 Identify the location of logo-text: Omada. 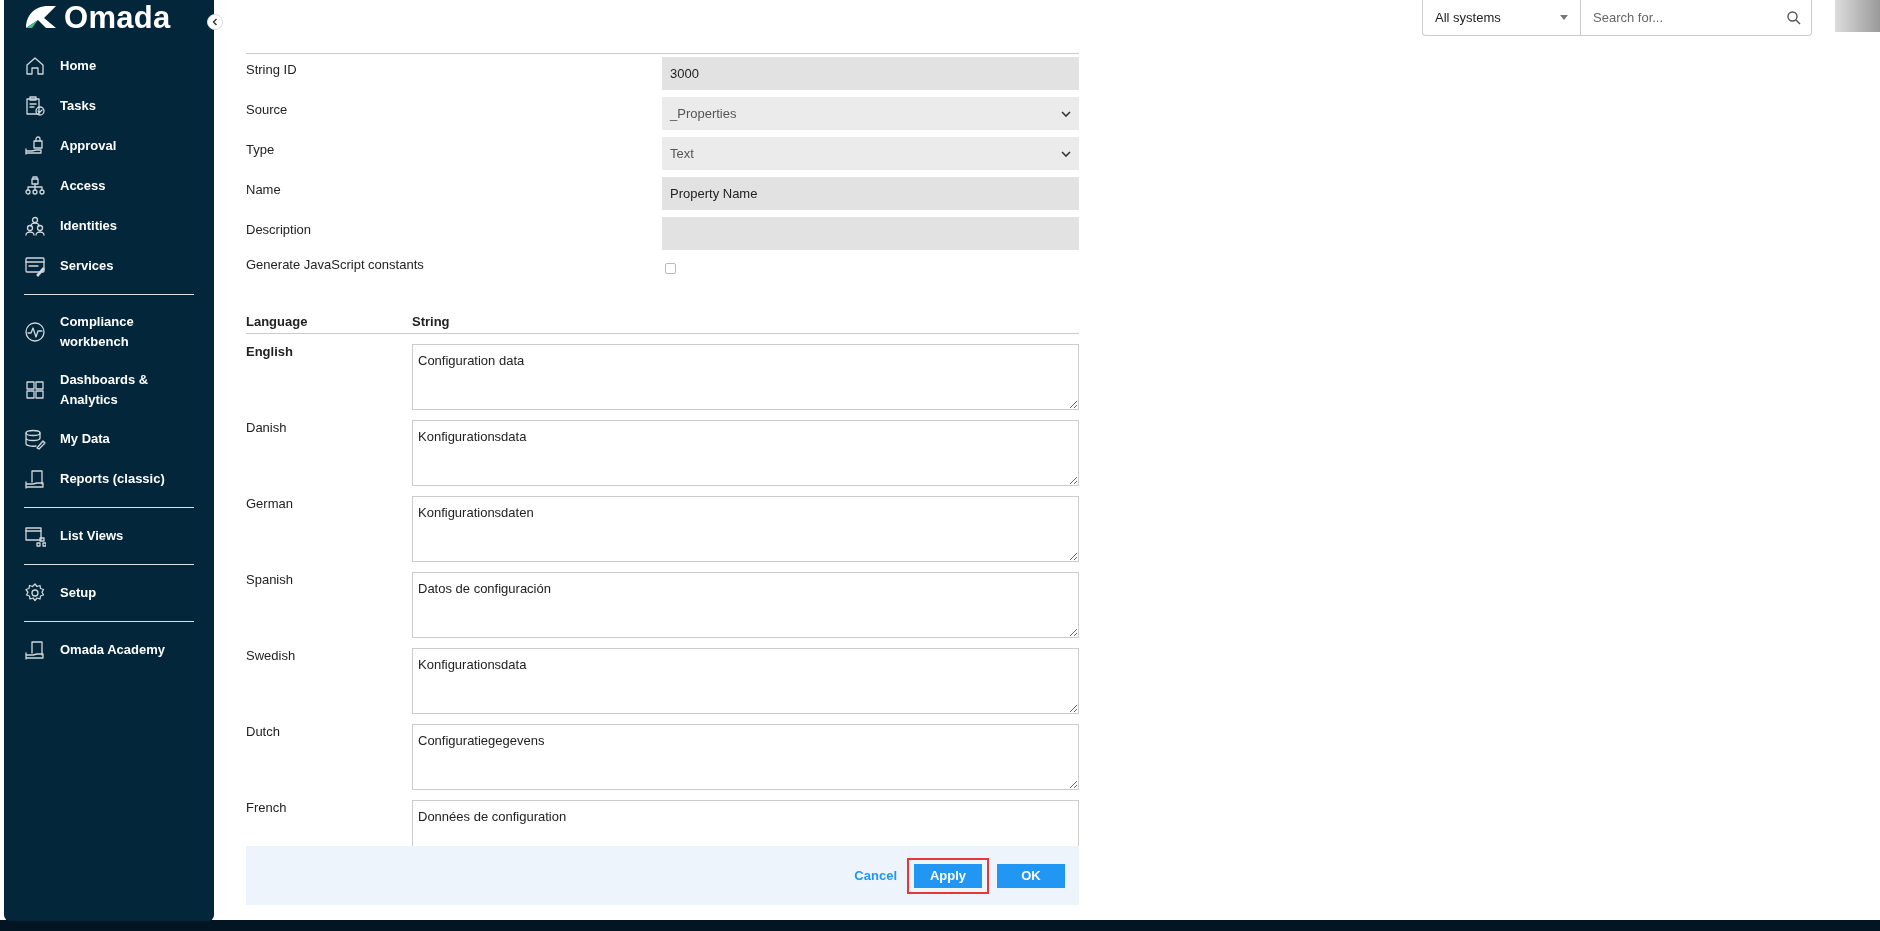
(117, 17).